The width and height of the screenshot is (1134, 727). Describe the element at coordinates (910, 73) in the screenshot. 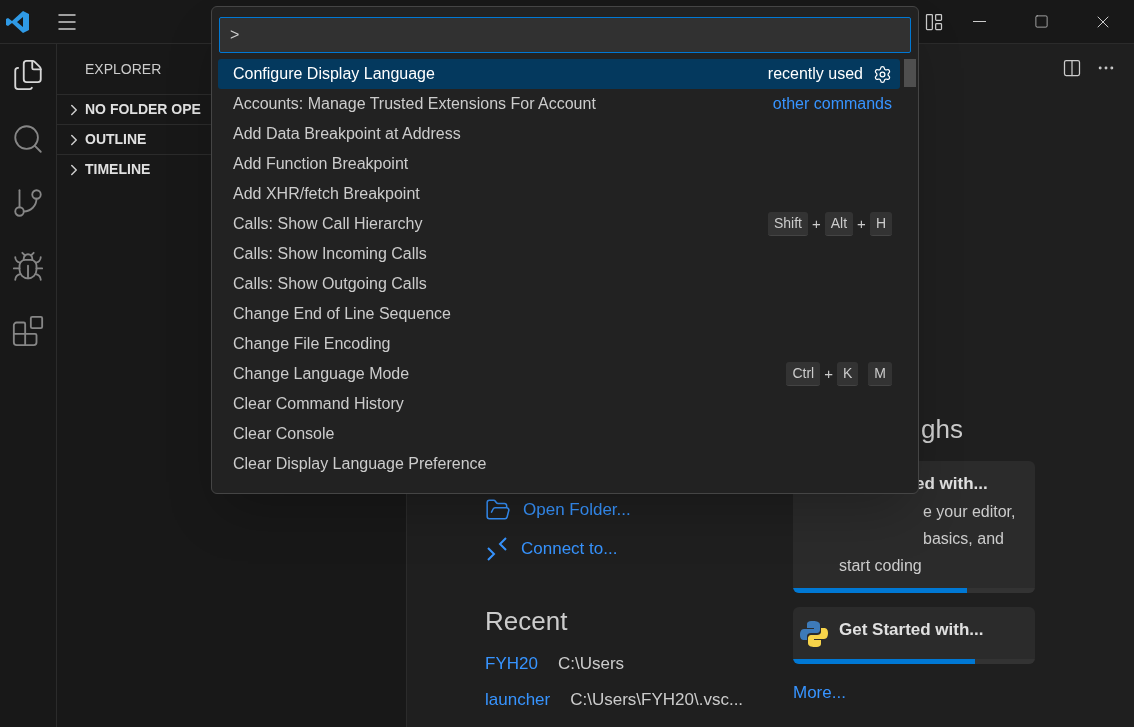

I see `scrollbar-thumb` at that location.